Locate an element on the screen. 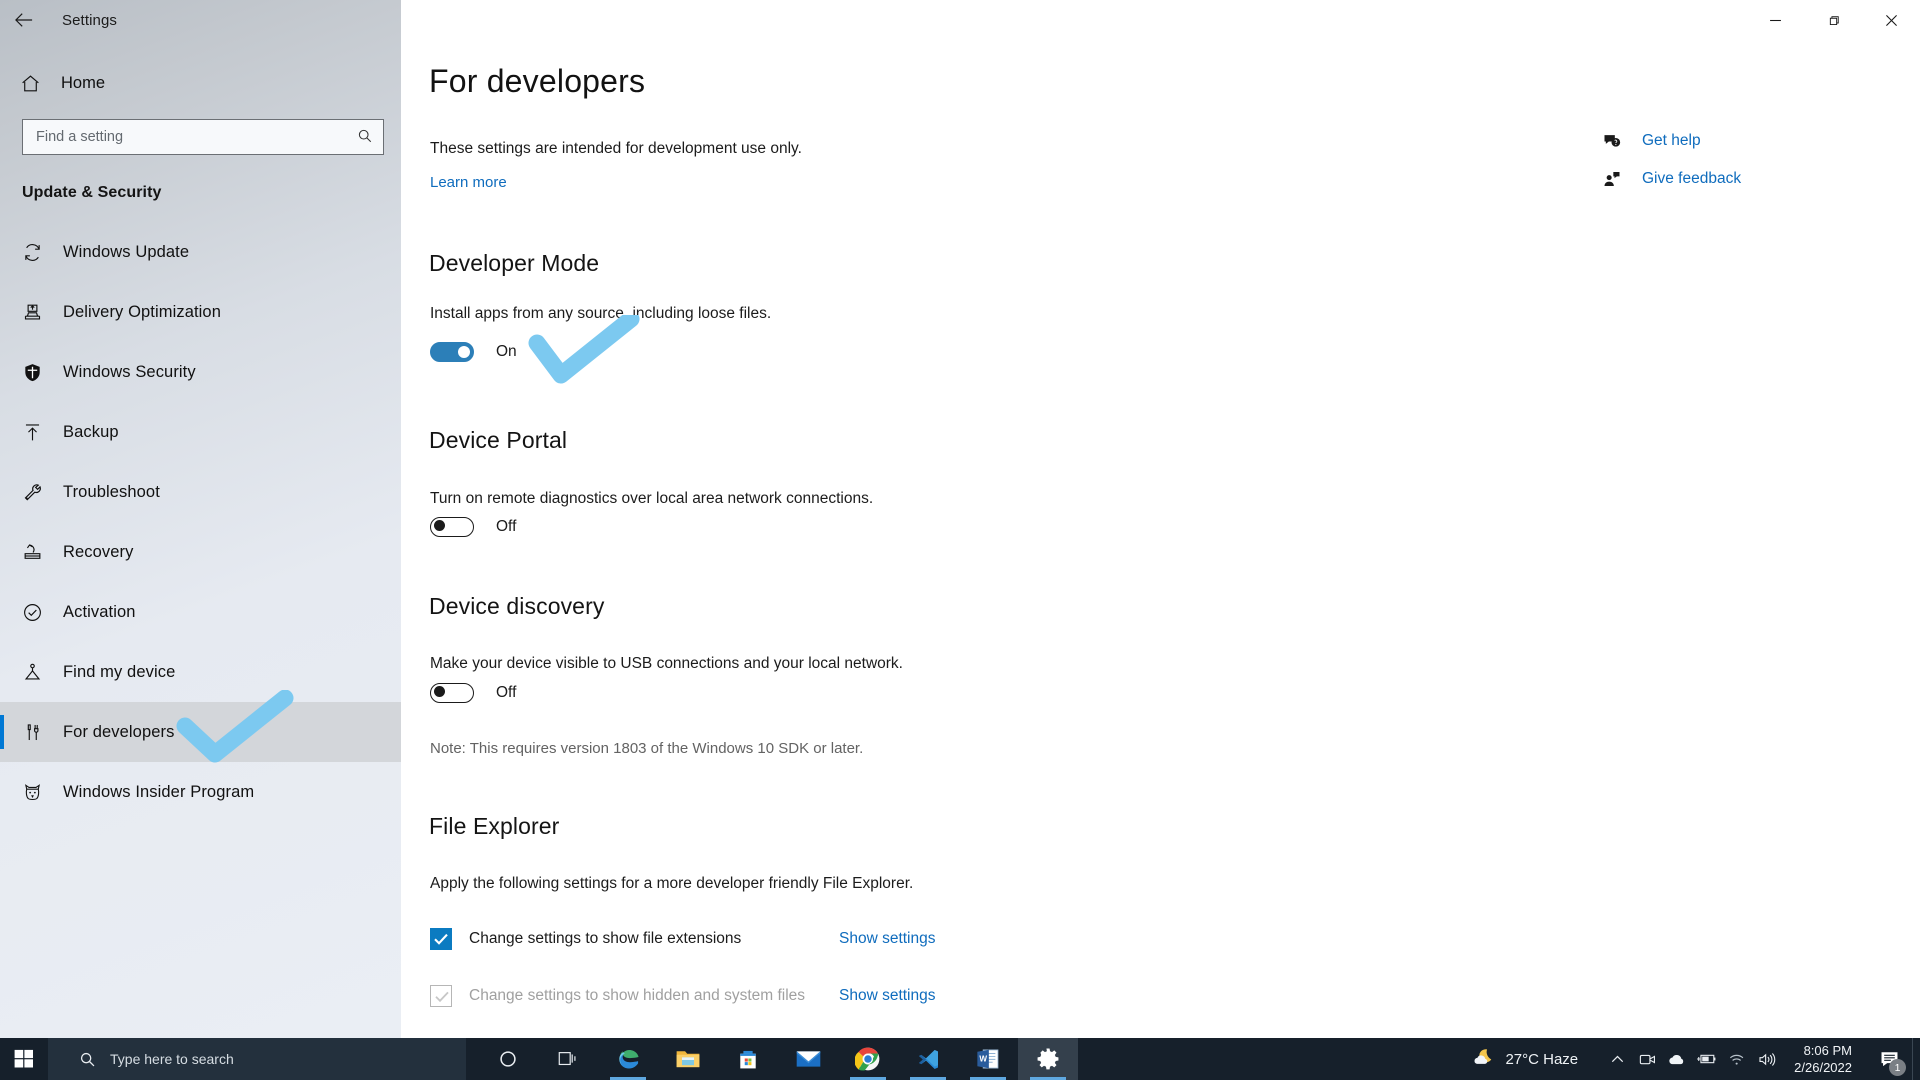 The height and width of the screenshot is (1080, 1920). sidebar-item-label: Delivery Optimization is located at coordinates (142, 311).